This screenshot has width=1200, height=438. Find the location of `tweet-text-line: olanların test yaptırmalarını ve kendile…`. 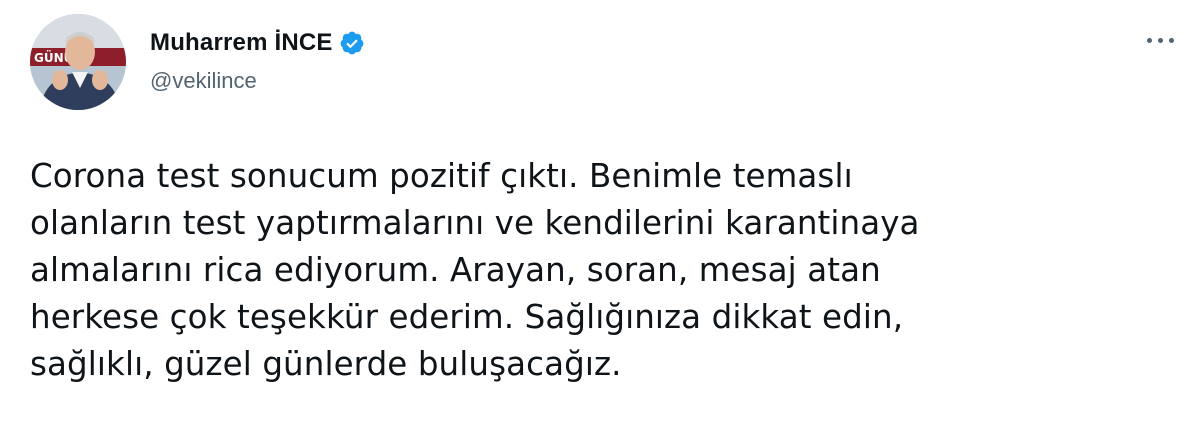

tweet-text-line: olanların test yaptırmalarını ve kendile… is located at coordinates (475, 223).